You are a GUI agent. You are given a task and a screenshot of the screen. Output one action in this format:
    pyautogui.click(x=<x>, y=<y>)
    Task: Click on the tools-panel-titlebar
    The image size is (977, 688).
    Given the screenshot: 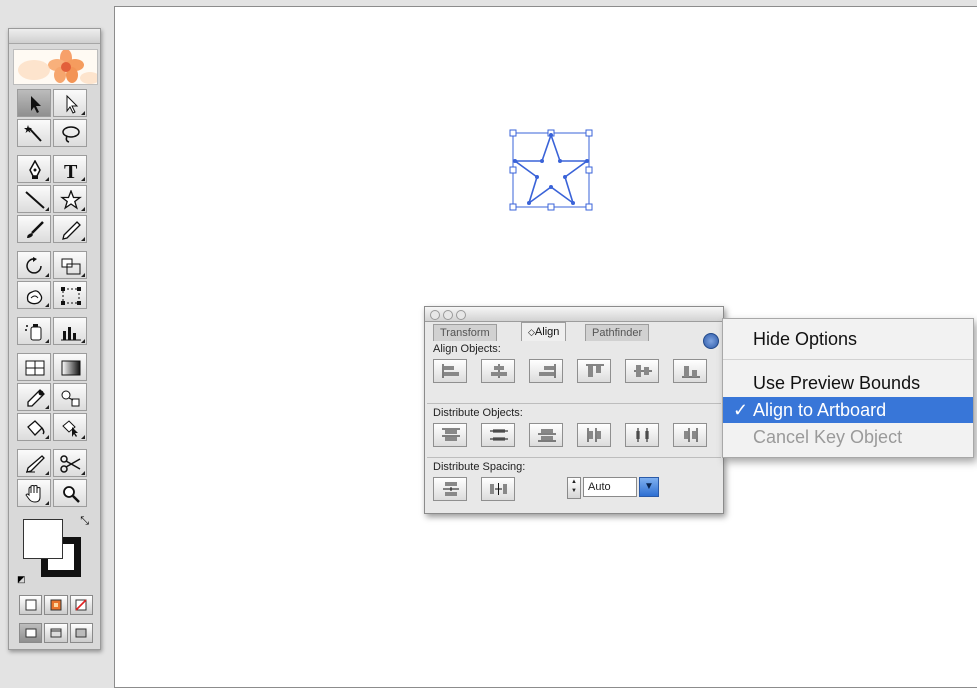 What is the action you would take?
    pyautogui.click(x=54, y=36)
    